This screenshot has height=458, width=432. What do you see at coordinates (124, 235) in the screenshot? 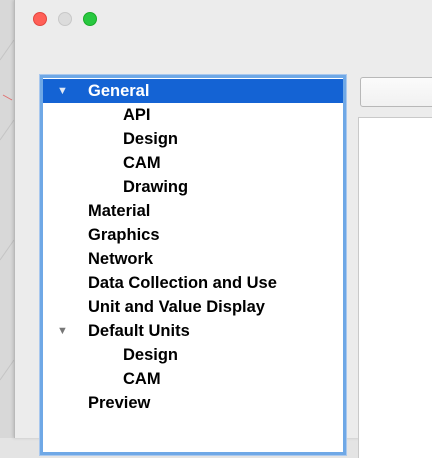
I see `tree-item-label: Graphics` at bounding box center [124, 235].